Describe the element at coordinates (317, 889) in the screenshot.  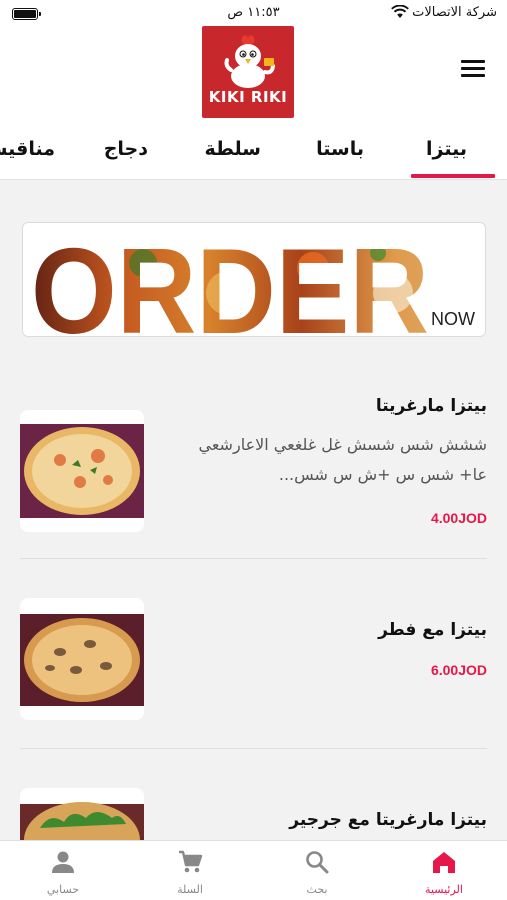
I see `nav-search-label: بحث` at that location.